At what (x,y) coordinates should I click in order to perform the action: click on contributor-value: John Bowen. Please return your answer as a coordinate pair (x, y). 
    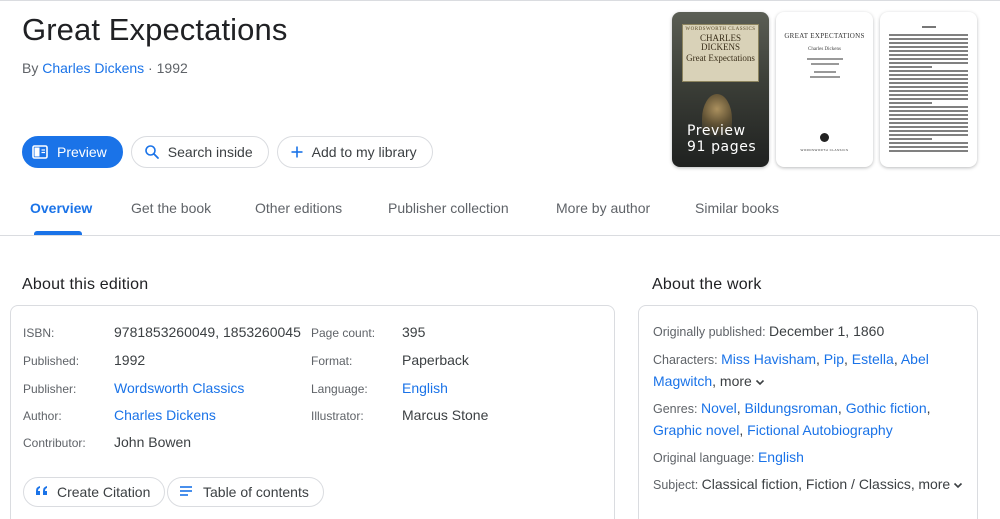
    Looking at the image, I should click on (153, 442).